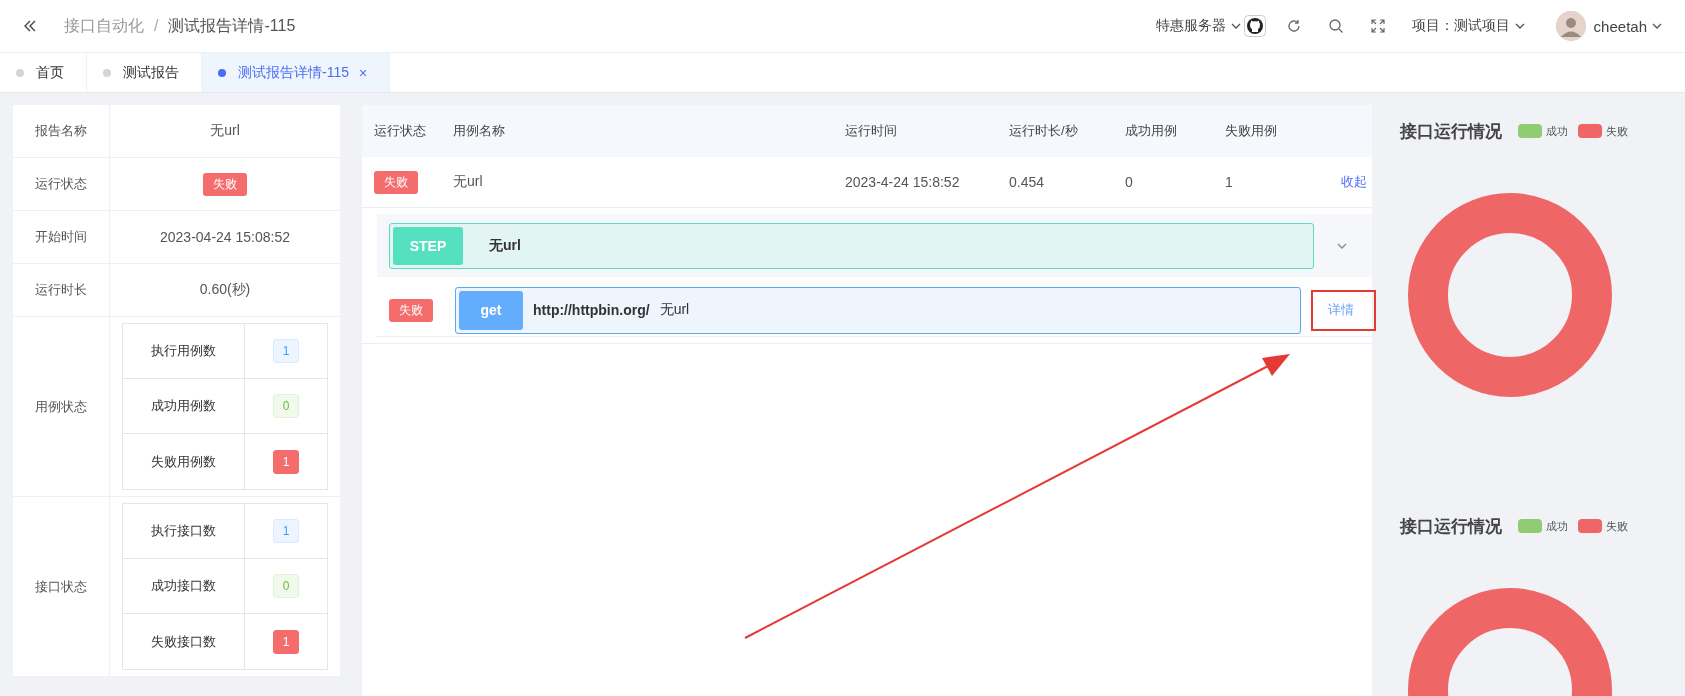  What do you see at coordinates (1229, 182) in the screenshot?
I see `table-cell-text: 1` at bounding box center [1229, 182].